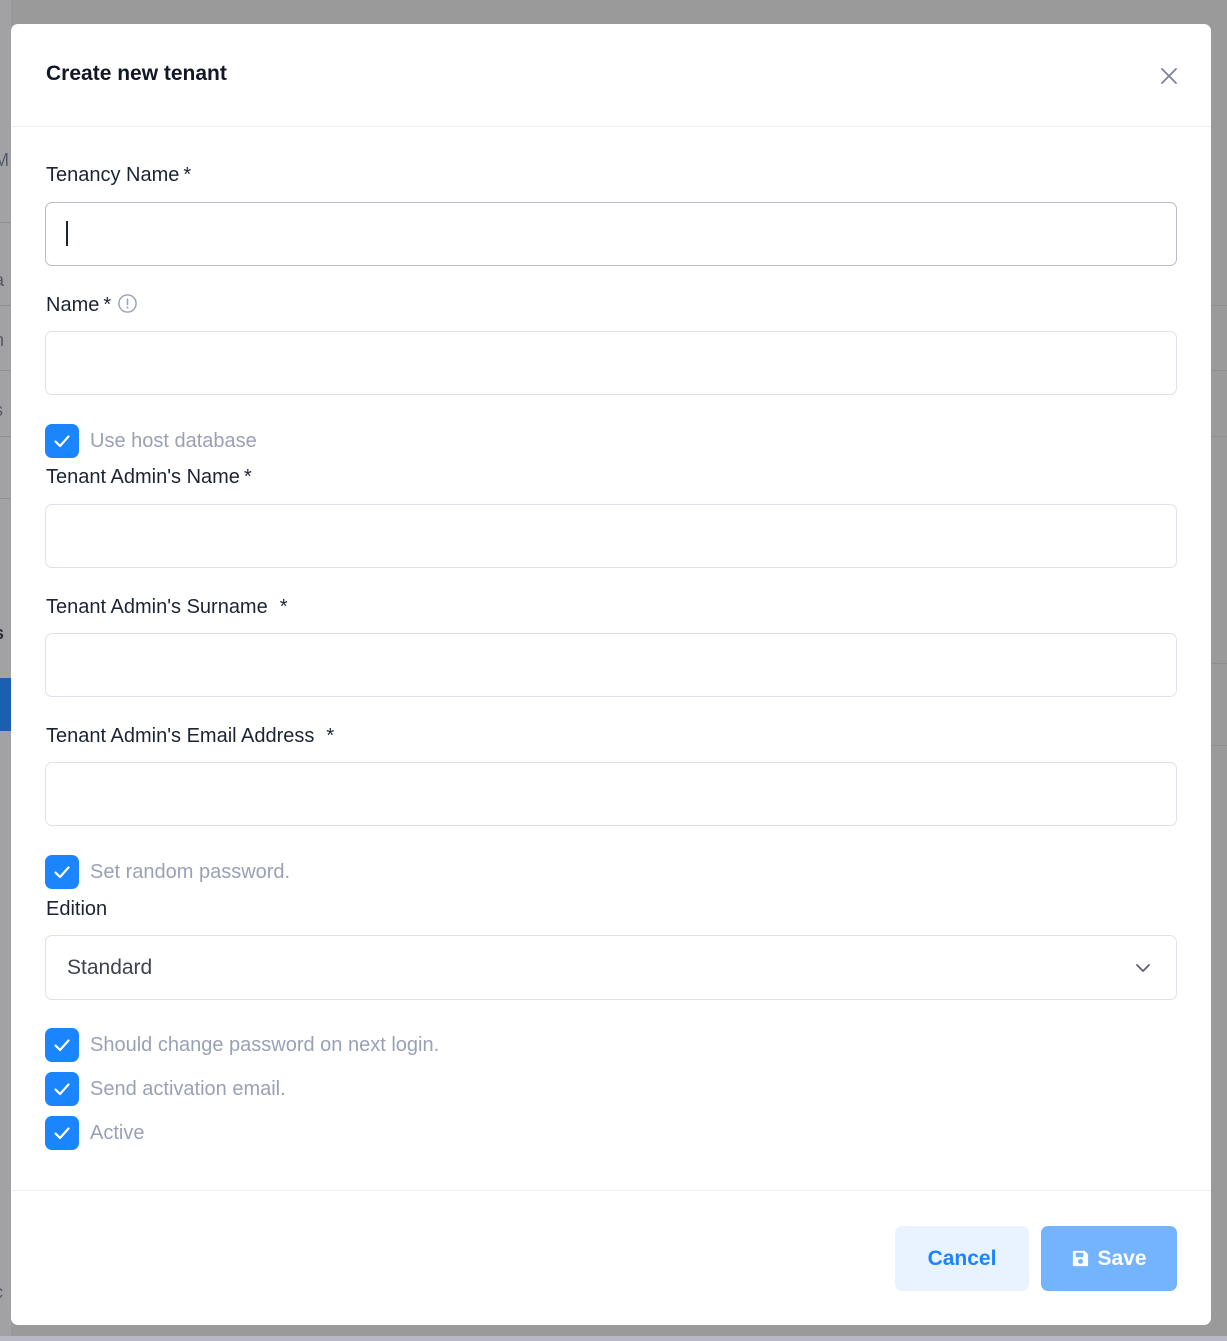  Describe the element at coordinates (4, 160) in the screenshot. I see `background-text: M` at that location.